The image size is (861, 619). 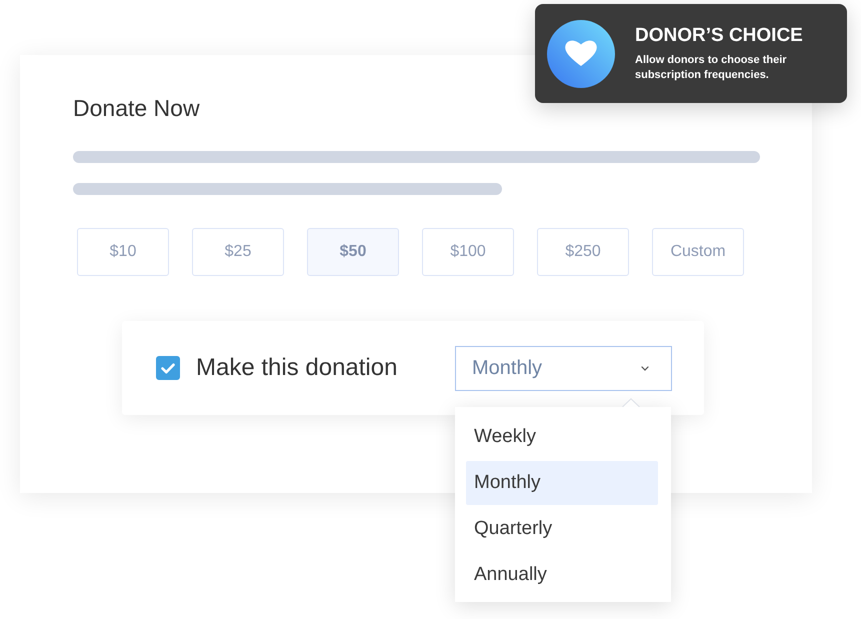 I want to click on checkmark-icon, so click(x=168, y=368).